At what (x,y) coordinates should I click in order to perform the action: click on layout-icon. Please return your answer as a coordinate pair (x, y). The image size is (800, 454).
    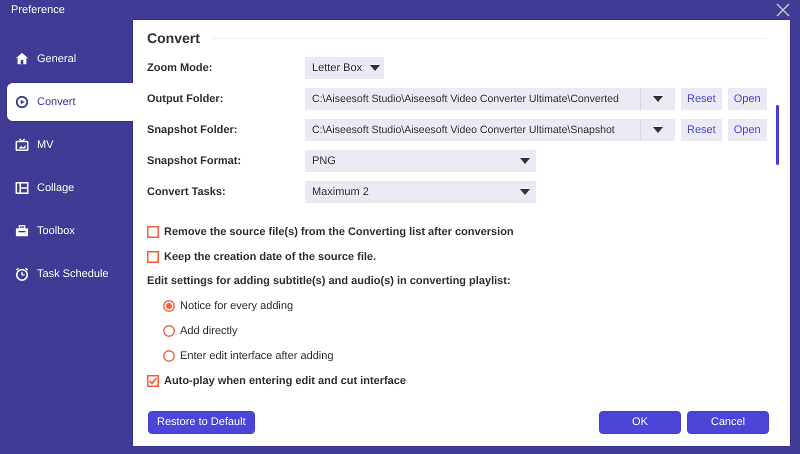
    Looking at the image, I should click on (22, 188).